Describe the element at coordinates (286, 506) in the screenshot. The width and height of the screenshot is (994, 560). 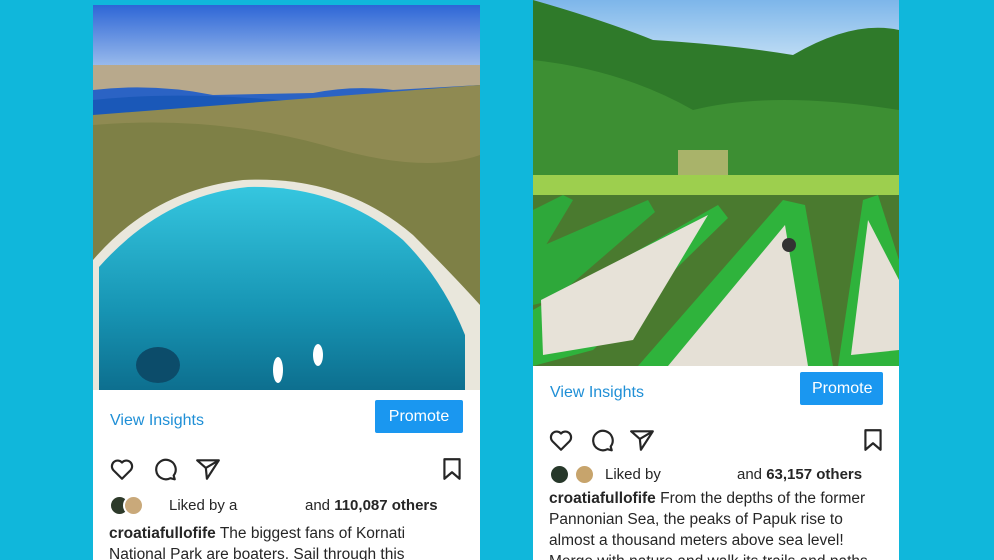
I see `likes-row: Liked by a and 110,087 others` at that location.